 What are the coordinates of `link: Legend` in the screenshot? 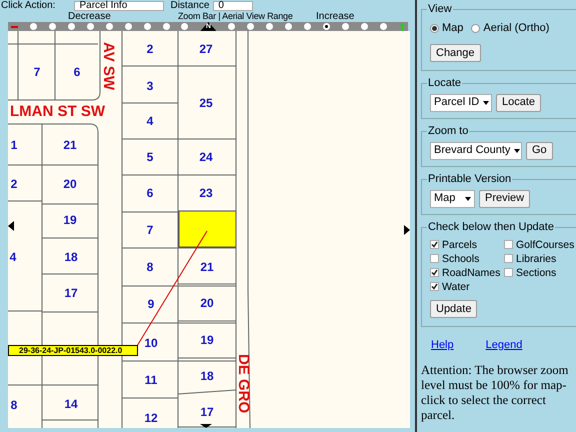 It's located at (504, 344).